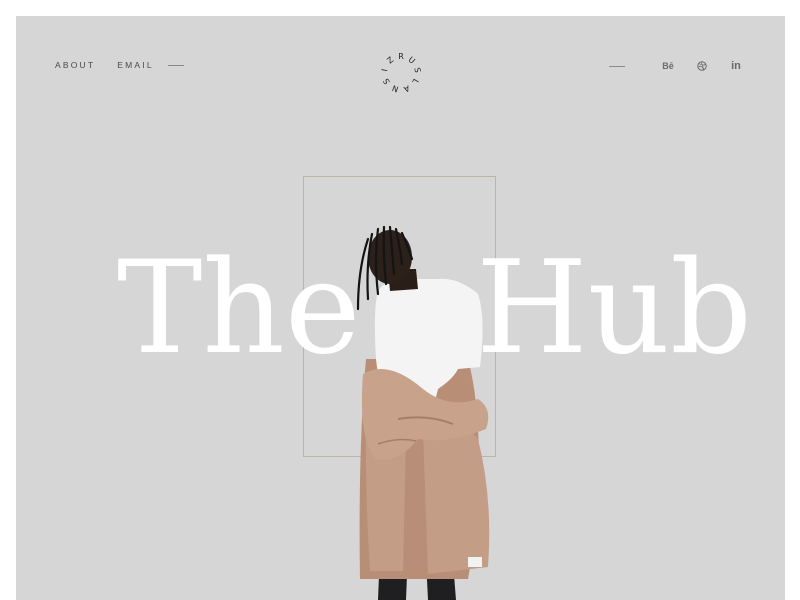 Image resolution: width=800 pixels, height=600 pixels. I want to click on model-figure-image, so click(423, 412).